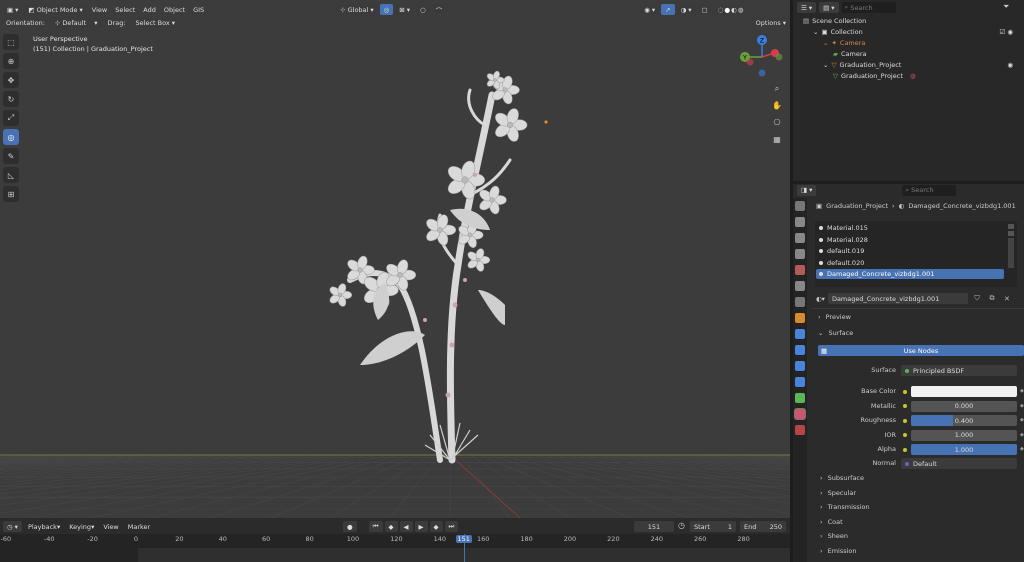  I want to click on jump-end-button: ⏭, so click(451, 526).